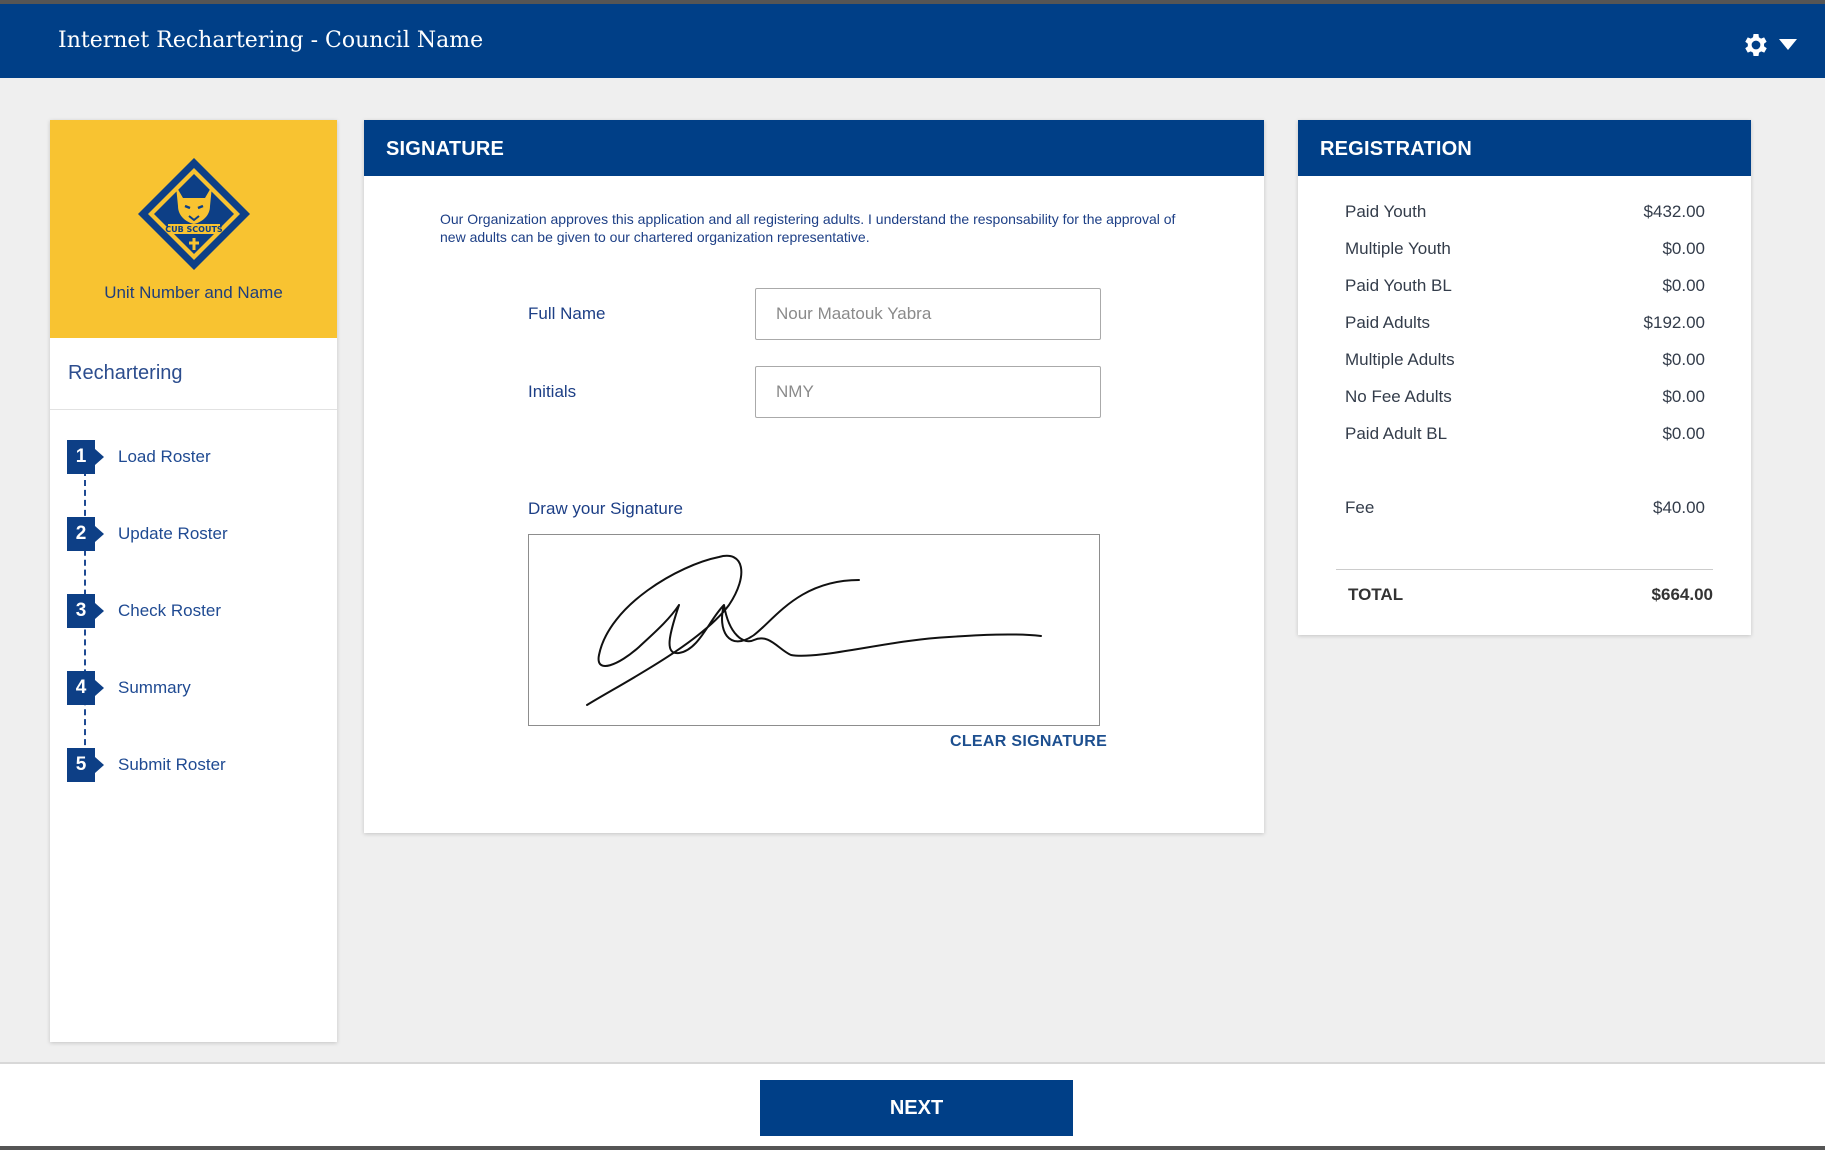  What do you see at coordinates (1530, 595) in the screenshot?
I see `total-row: TOTAL $664.00` at bounding box center [1530, 595].